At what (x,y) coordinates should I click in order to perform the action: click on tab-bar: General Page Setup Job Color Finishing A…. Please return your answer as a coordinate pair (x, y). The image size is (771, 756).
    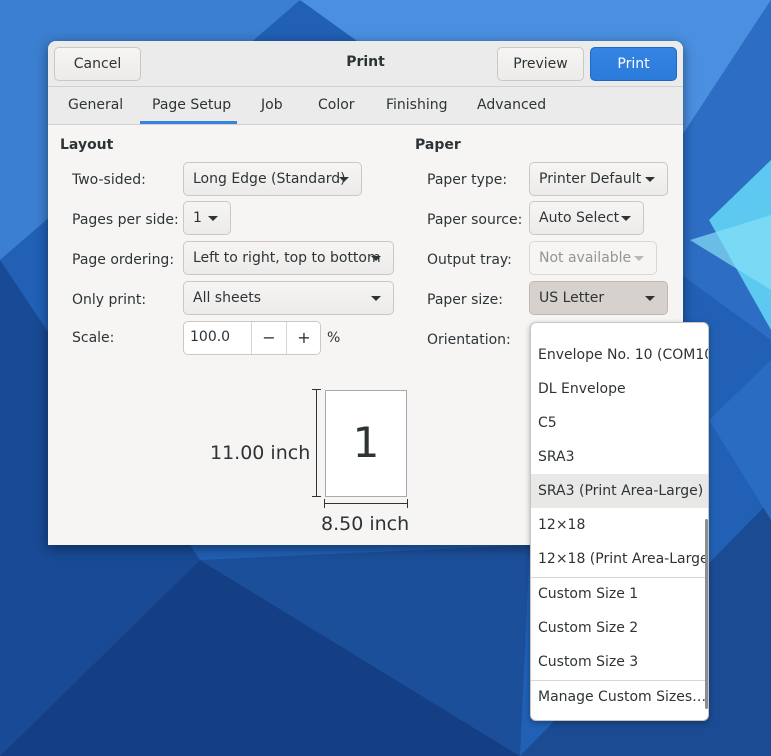
    Looking at the image, I should click on (365, 106).